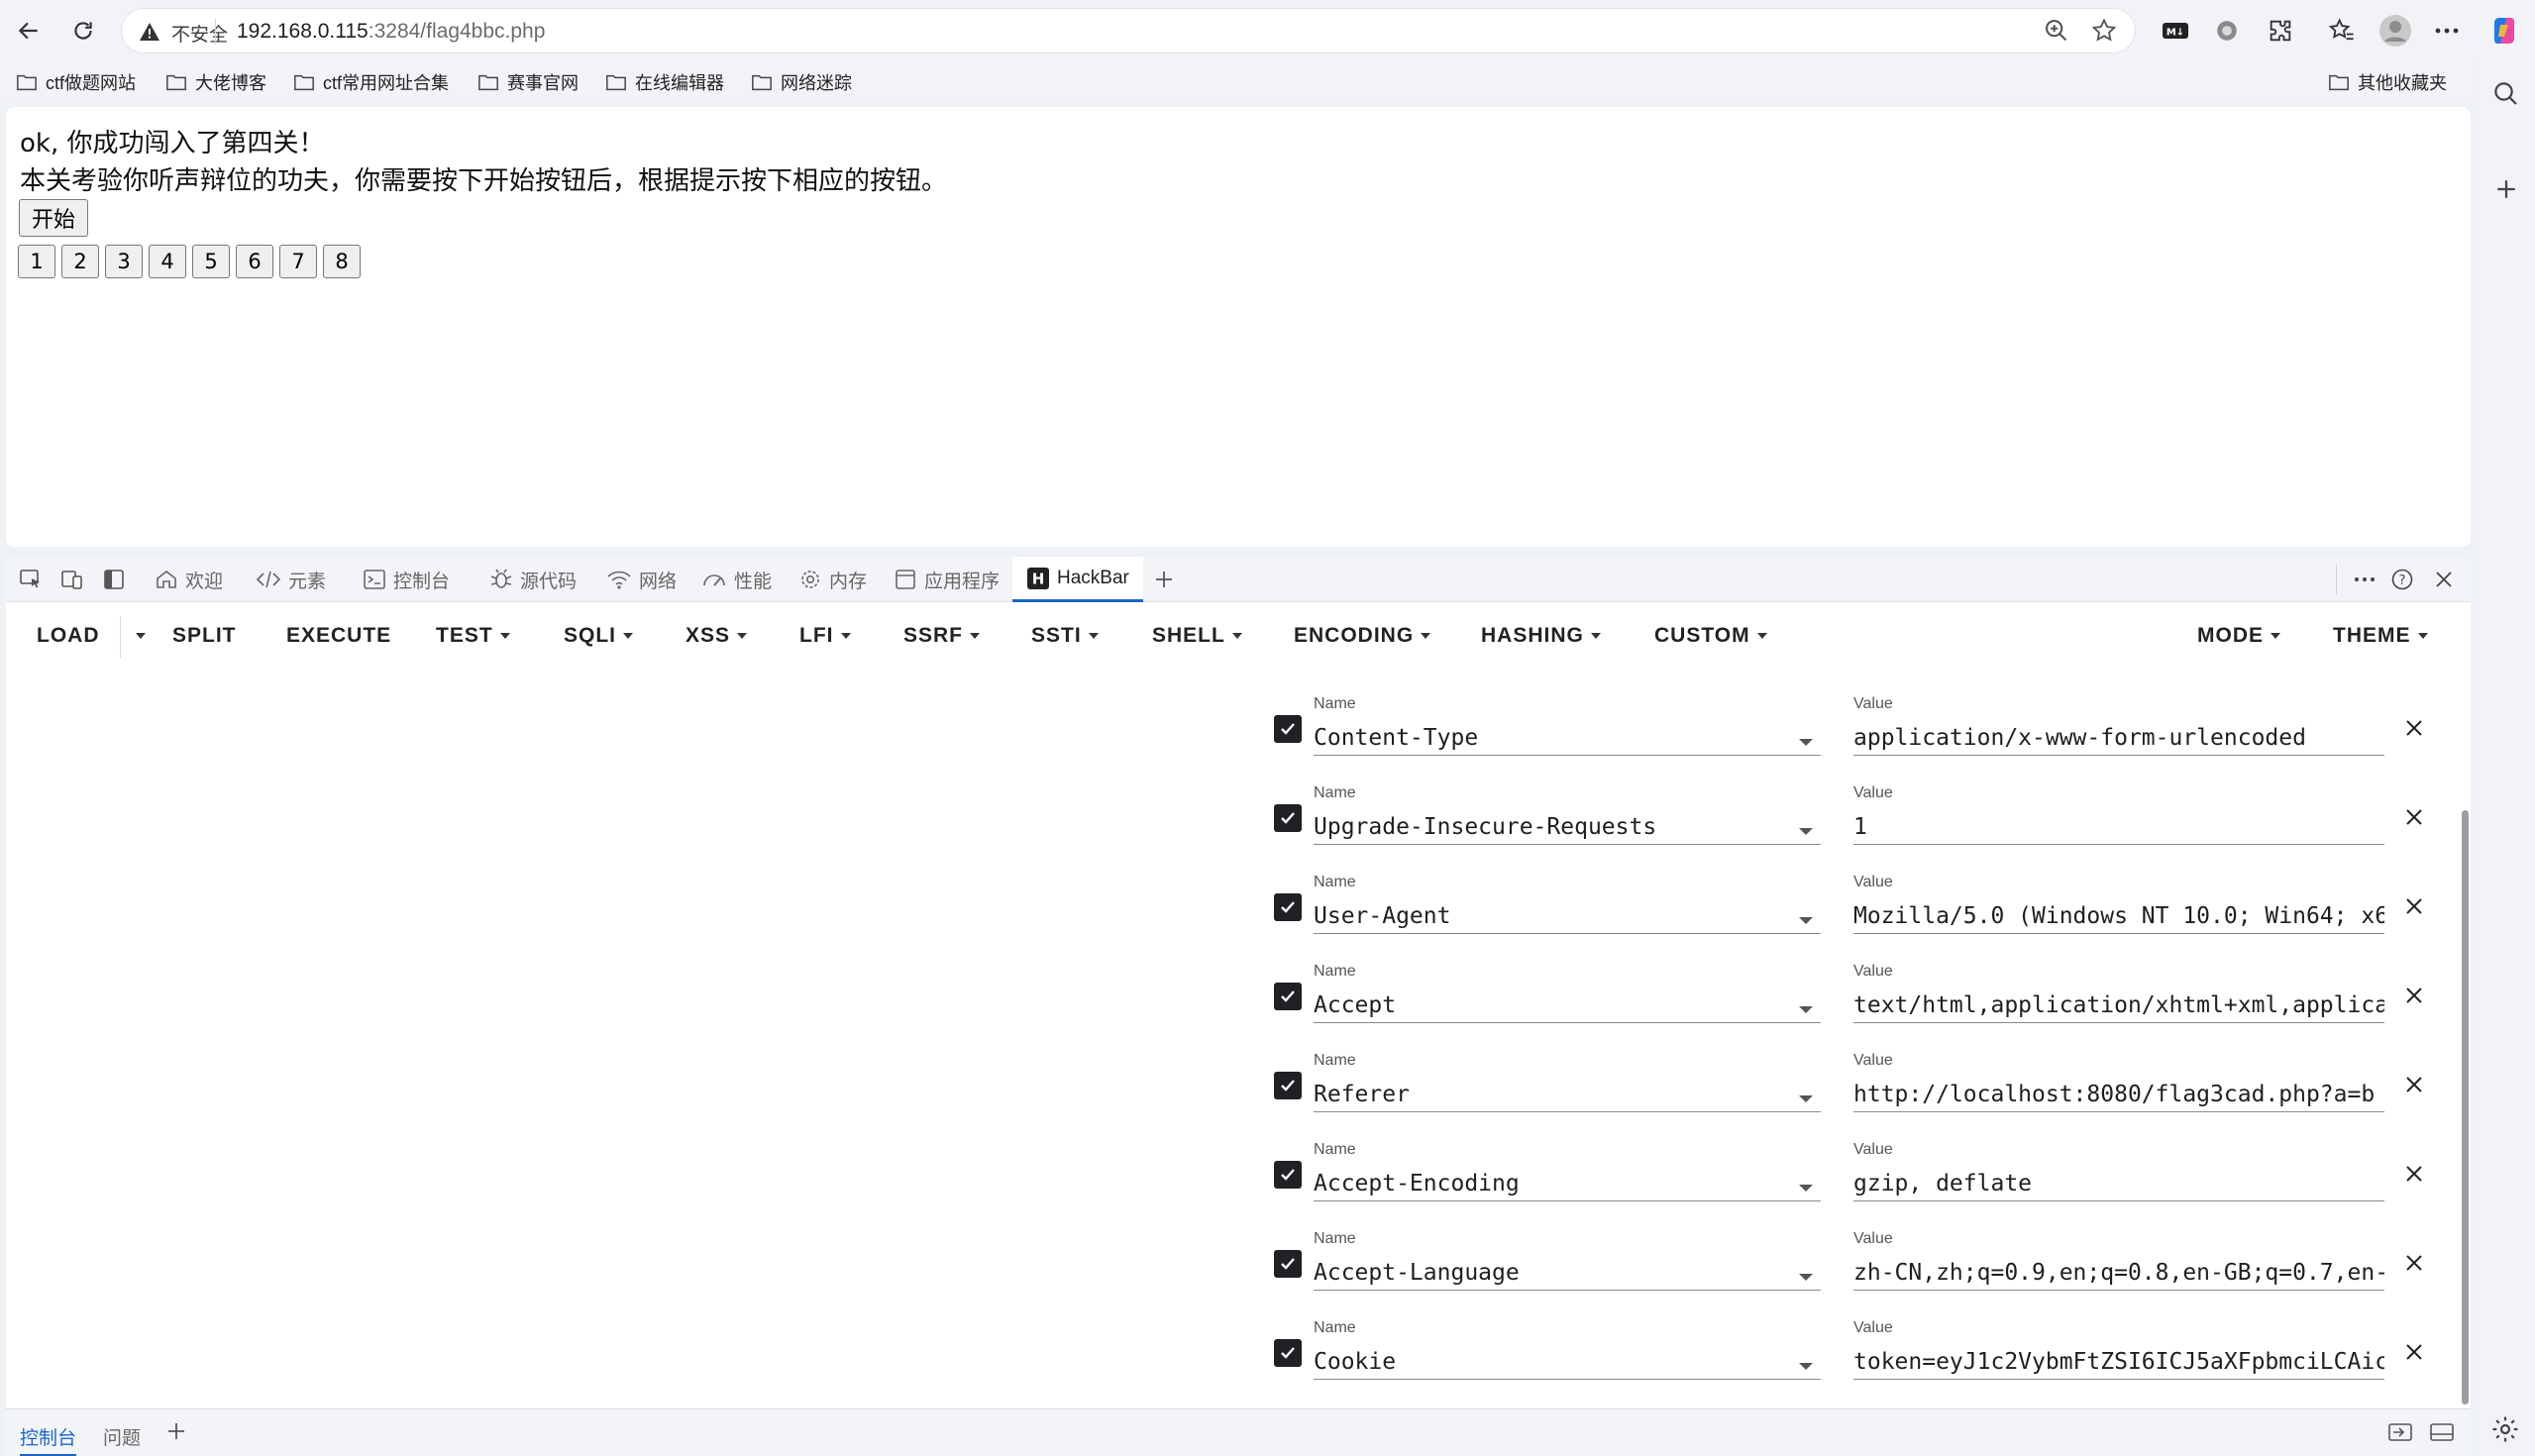  I want to click on bookmark-folder: 网络迷踪, so click(801, 82).